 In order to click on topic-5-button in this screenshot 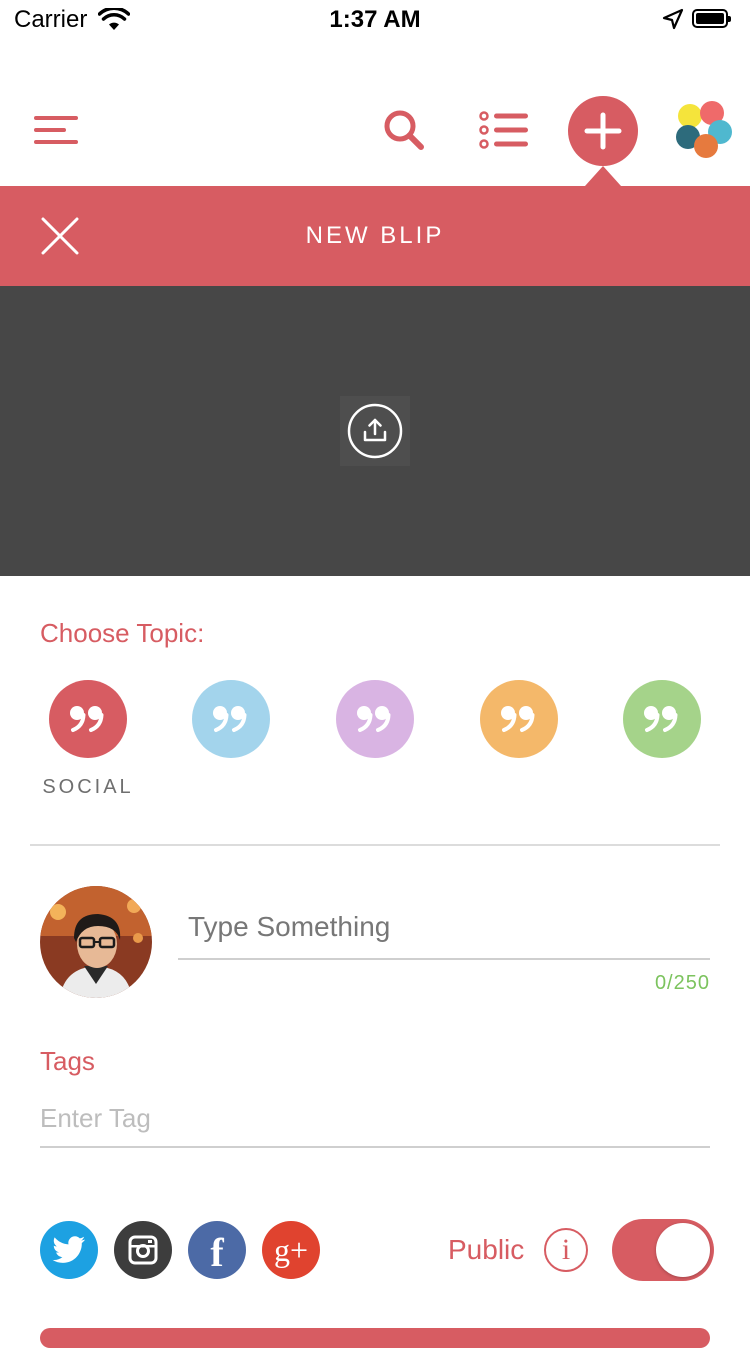, I will do `click(662, 719)`.